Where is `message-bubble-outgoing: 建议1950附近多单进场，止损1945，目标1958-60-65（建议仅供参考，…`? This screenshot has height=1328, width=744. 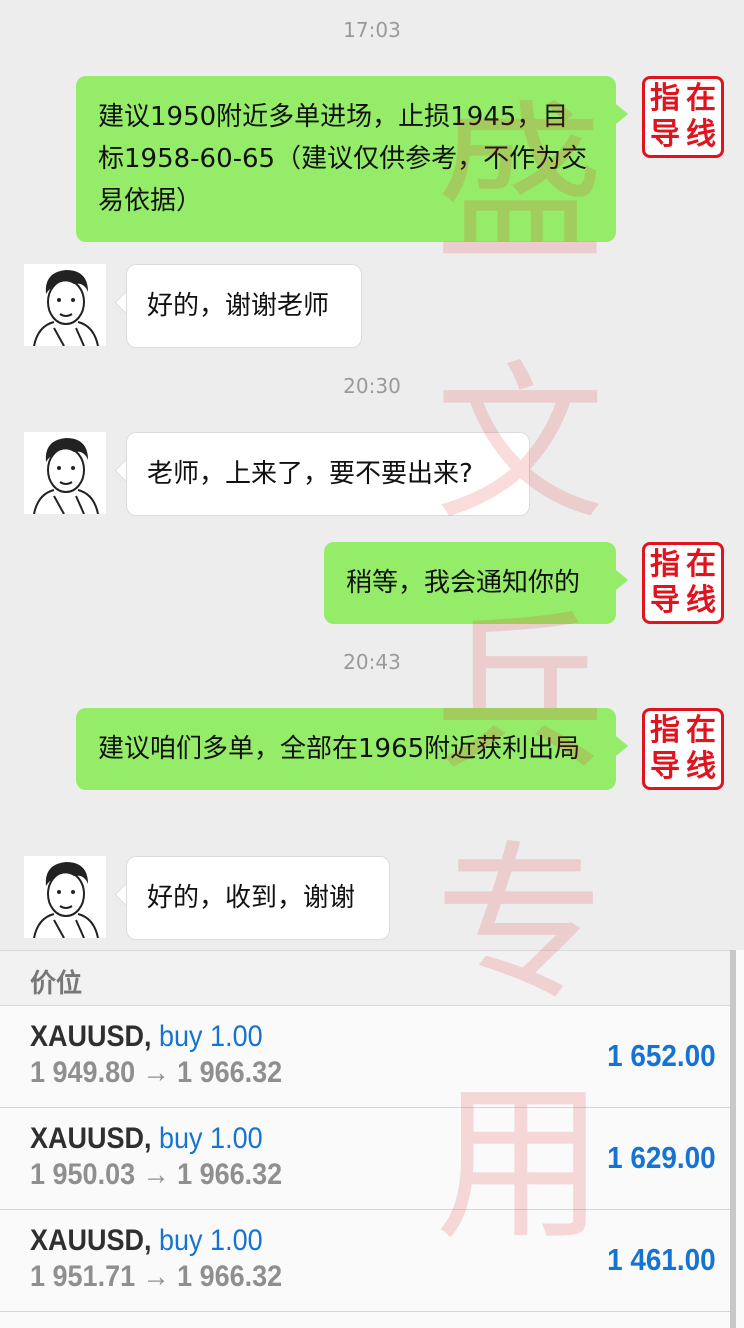 message-bubble-outgoing: 建议1950附近多单进场，止损1945，目标1958-60-65（建议仅供参考，… is located at coordinates (346, 159).